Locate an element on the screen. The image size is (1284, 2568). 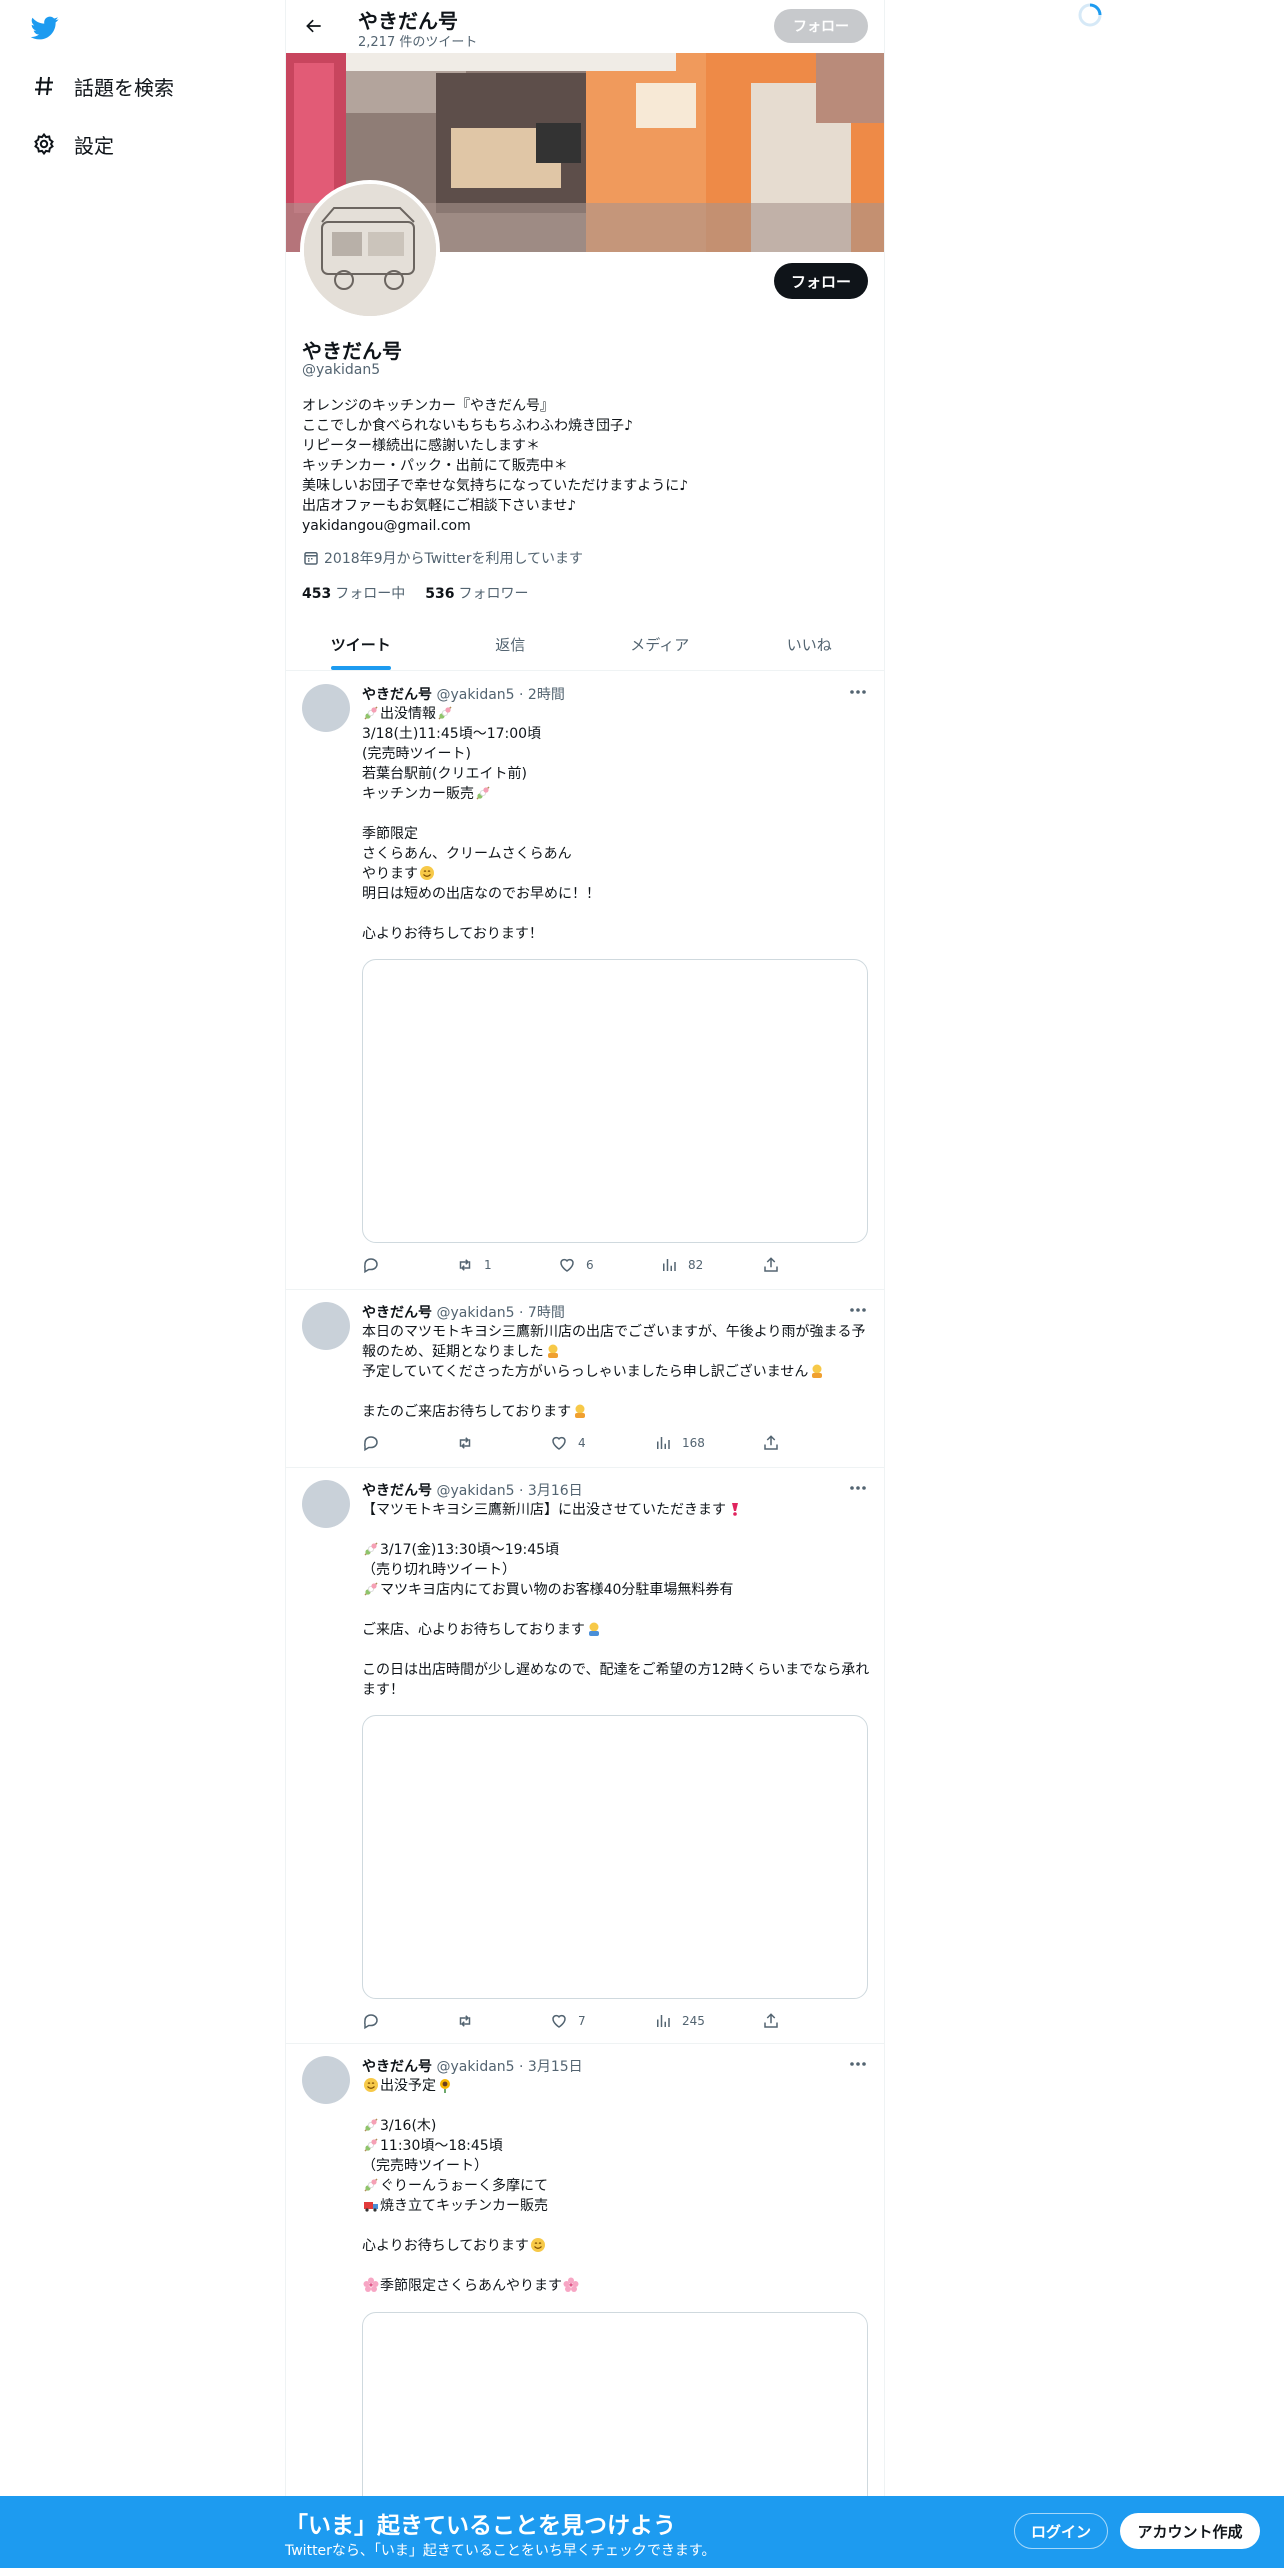
like-button: 6 is located at coordinates (576, 1265).